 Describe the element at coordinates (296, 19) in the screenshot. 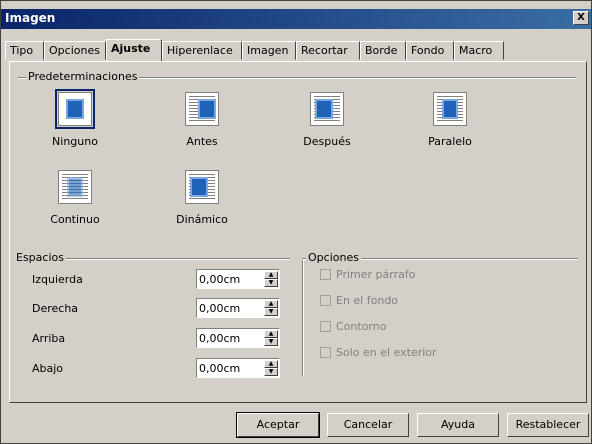

I see `title-bar: Imagen X` at that location.